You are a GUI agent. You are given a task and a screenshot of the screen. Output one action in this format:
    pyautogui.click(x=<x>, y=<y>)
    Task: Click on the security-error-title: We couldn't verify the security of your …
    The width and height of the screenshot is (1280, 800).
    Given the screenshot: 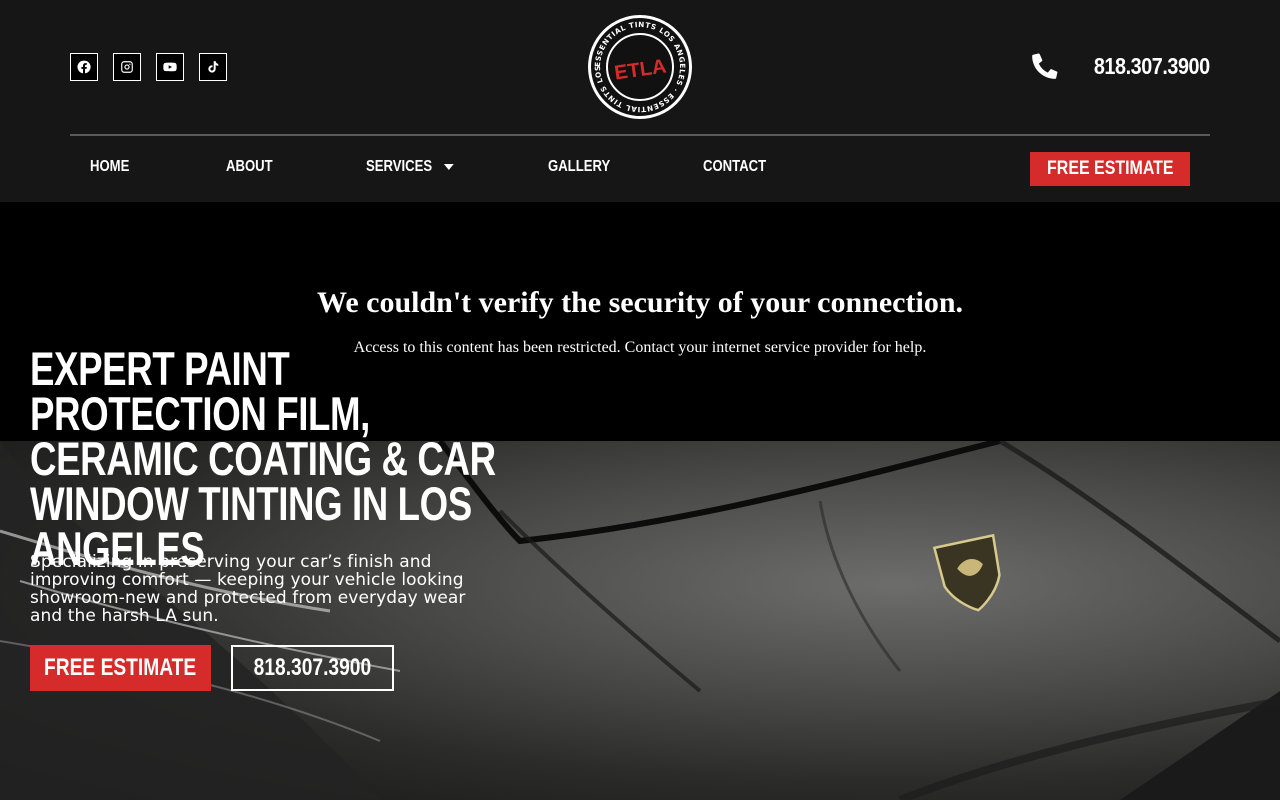 What is the action you would take?
    pyautogui.click(x=640, y=302)
    